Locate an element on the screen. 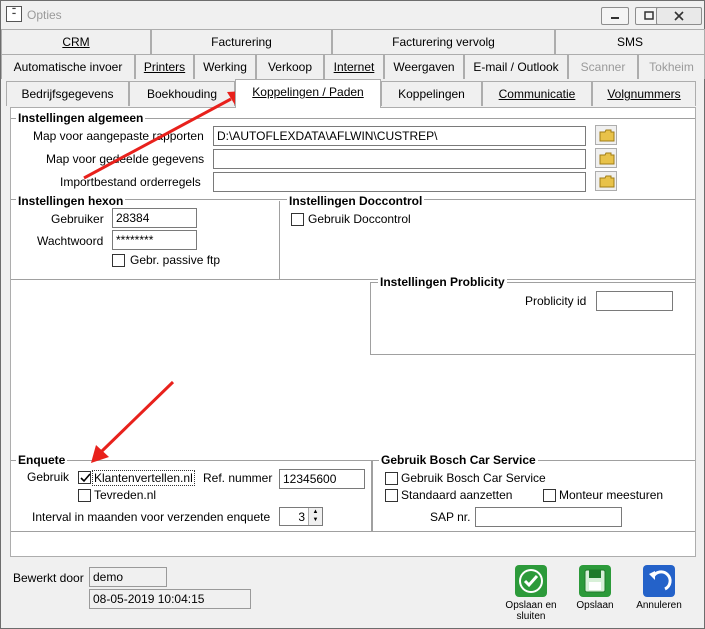 The height and width of the screenshot is (629, 705). arrow-to-tab is located at coordinates (164, 135).